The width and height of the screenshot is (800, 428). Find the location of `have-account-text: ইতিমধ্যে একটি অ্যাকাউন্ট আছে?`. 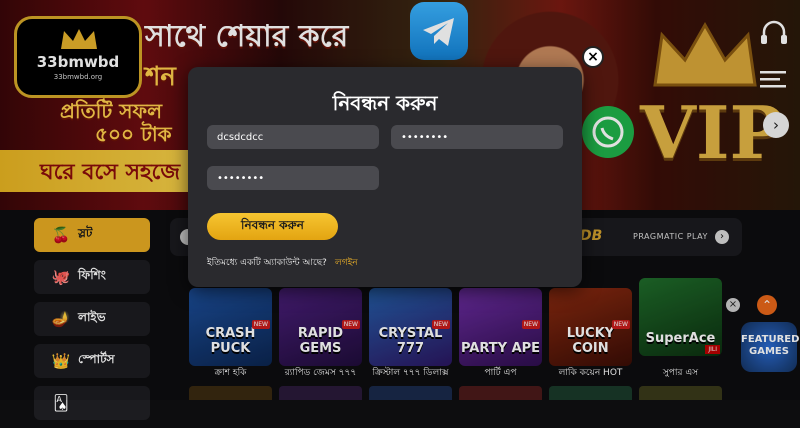

have-account-text: ইতিমধ্যে একটি অ্যাকাউন্ট আছে? is located at coordinates (267, 263).